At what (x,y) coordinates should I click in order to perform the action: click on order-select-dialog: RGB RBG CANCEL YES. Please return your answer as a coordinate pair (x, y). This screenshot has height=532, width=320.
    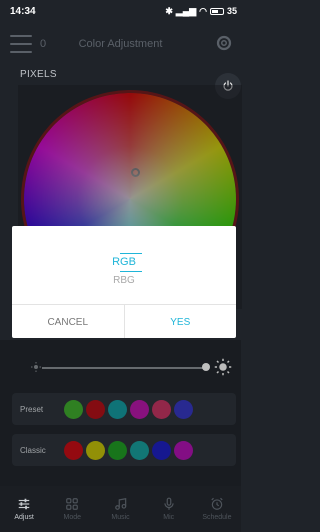
    Looking at the image, I should click on (124, 282).